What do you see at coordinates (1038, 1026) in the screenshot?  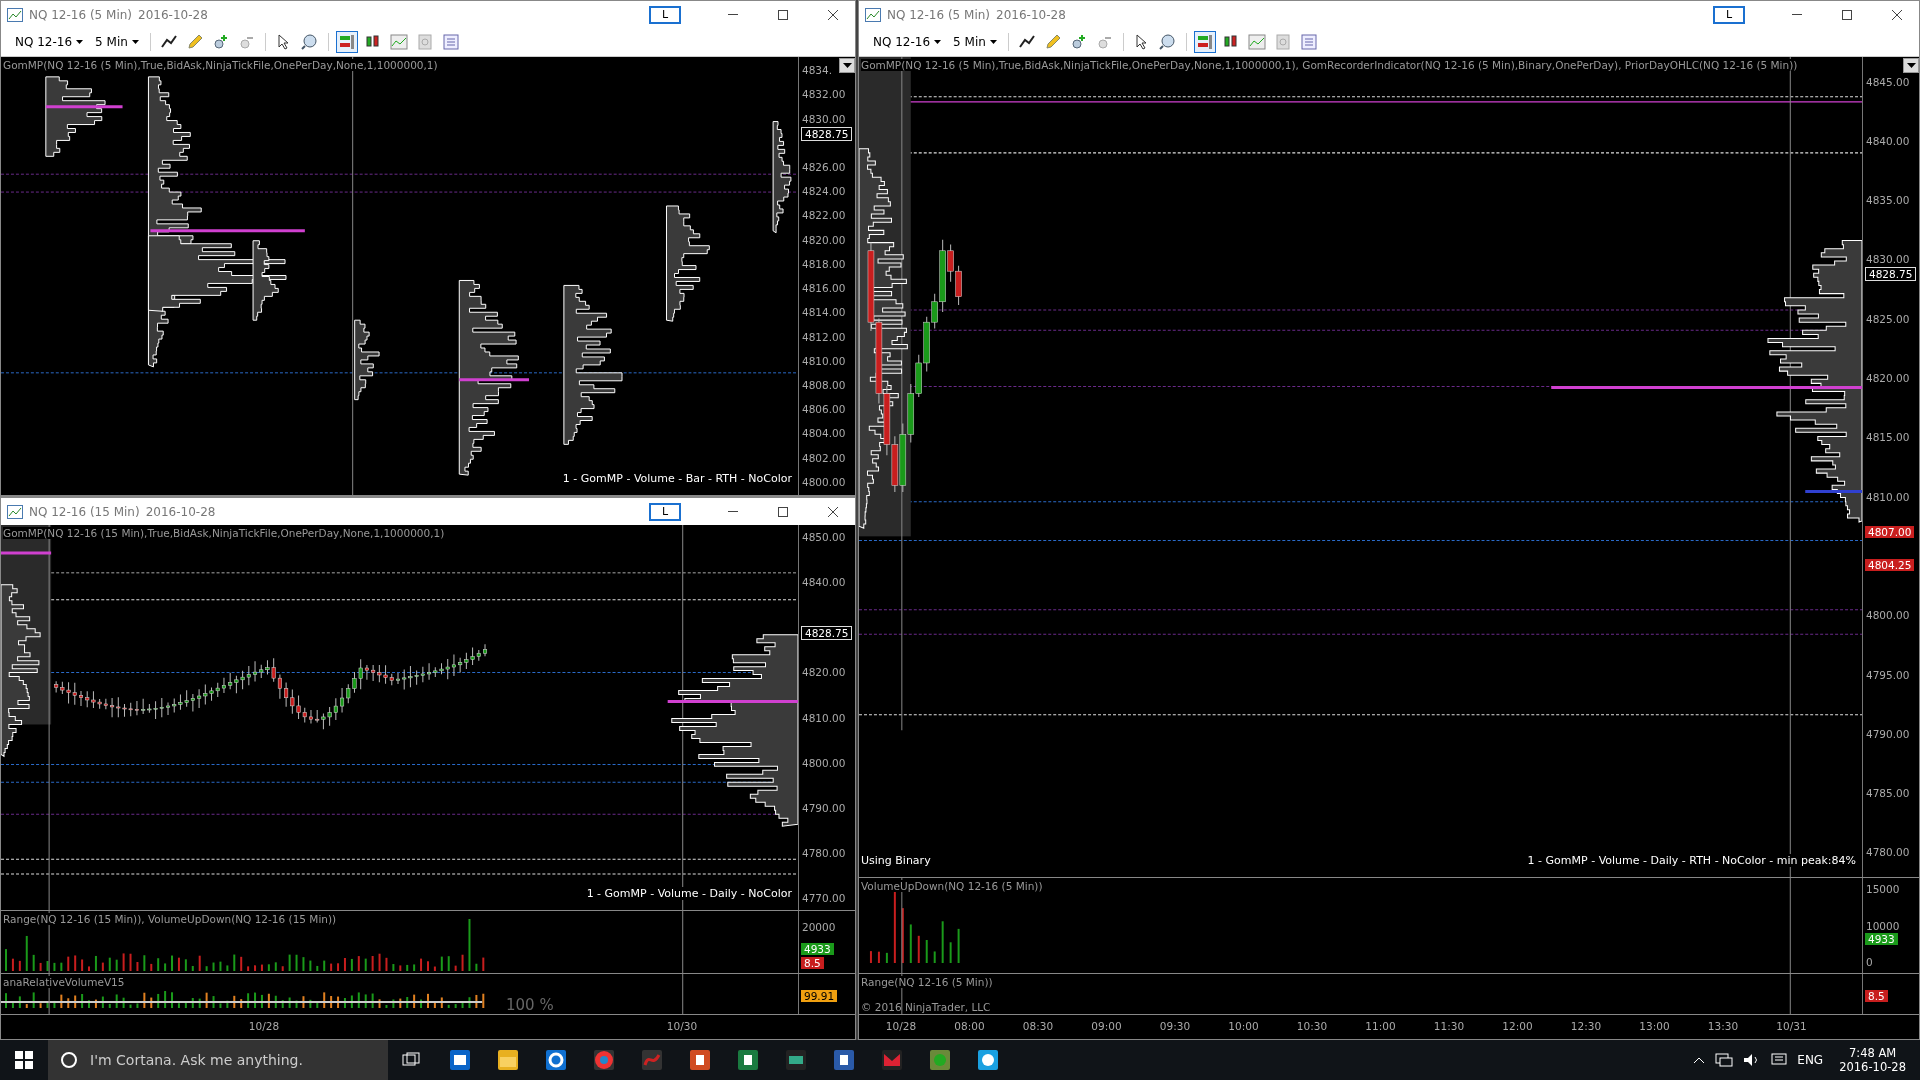 I see `time-label: 08:30` at bounding box center [1038, 1026].